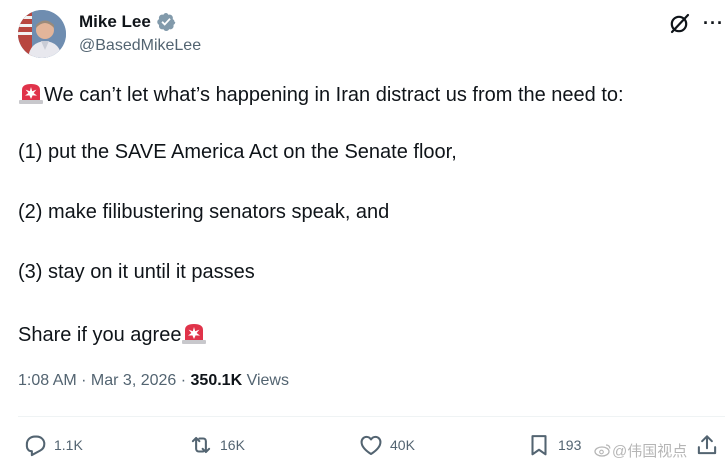 The height and width of the screenshot is (471, 725). I want to click on views-label: Views, so click(265, 380).